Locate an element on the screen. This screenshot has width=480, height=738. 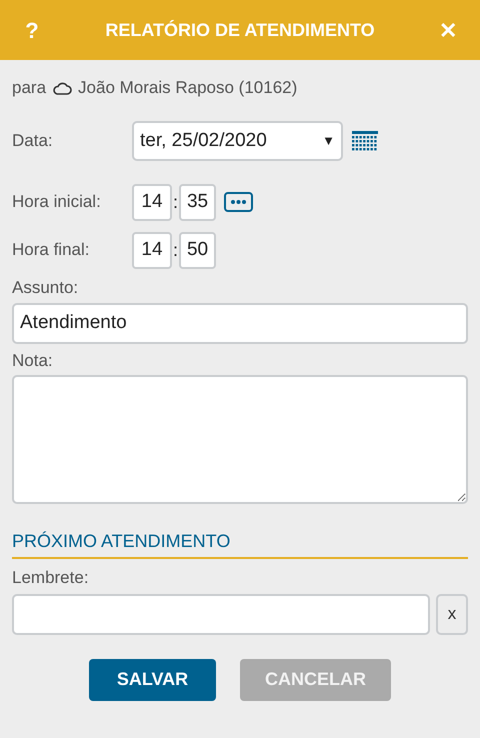
date-select: ter, 25/02/2020 ▼ is located at coordinates (237, 141).